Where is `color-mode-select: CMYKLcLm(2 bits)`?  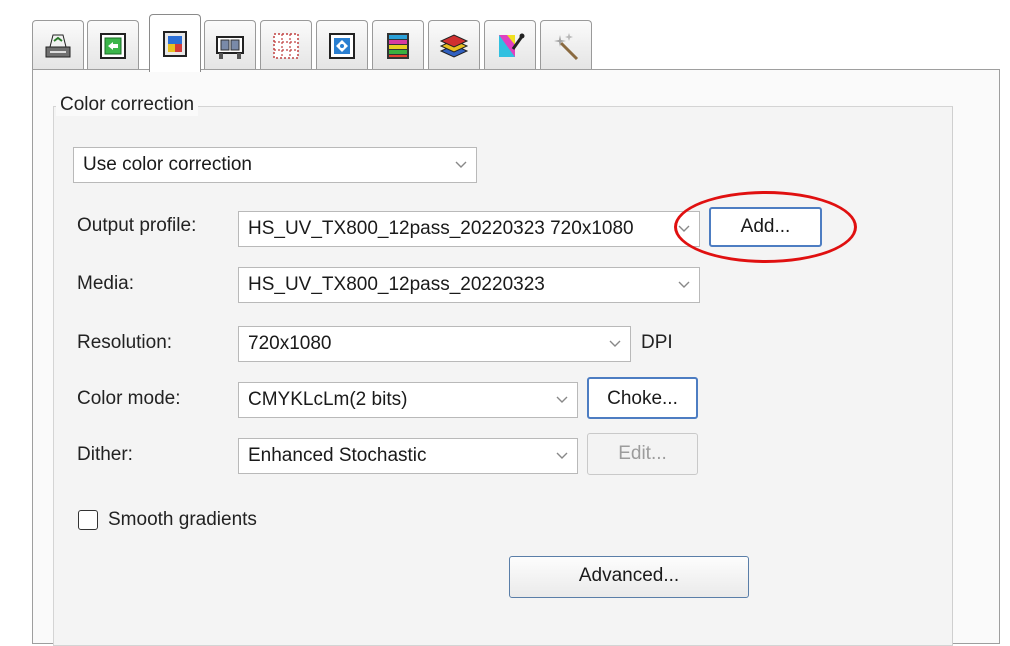
color-mode-select: CMYKLcLm(2 bits) is located at coordinates (408, 400).